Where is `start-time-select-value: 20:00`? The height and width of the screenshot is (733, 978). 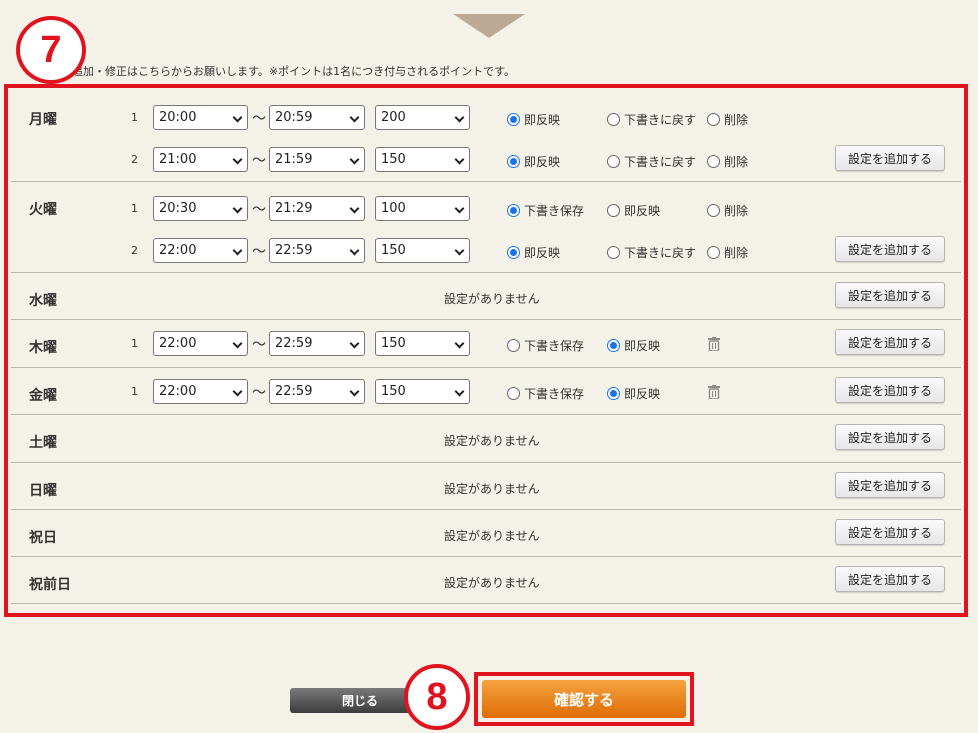 start-time-select-value: 20:00 is located at coordinates (178, 117).